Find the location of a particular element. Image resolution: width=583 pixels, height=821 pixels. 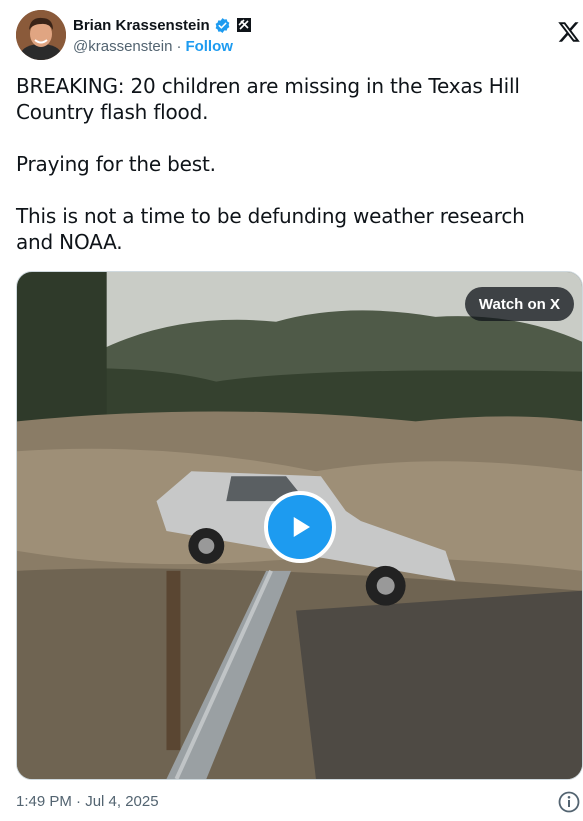

tweet-paragraph: Praying for the best. is located at coordinates (116, 164).